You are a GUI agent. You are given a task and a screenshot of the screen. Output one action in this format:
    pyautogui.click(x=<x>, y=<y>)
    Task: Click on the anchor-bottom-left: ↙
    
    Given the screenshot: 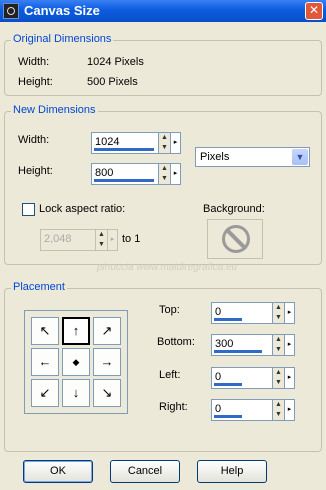 What is the action you would take?
    pyautogui.click(x=45, y=393)
    